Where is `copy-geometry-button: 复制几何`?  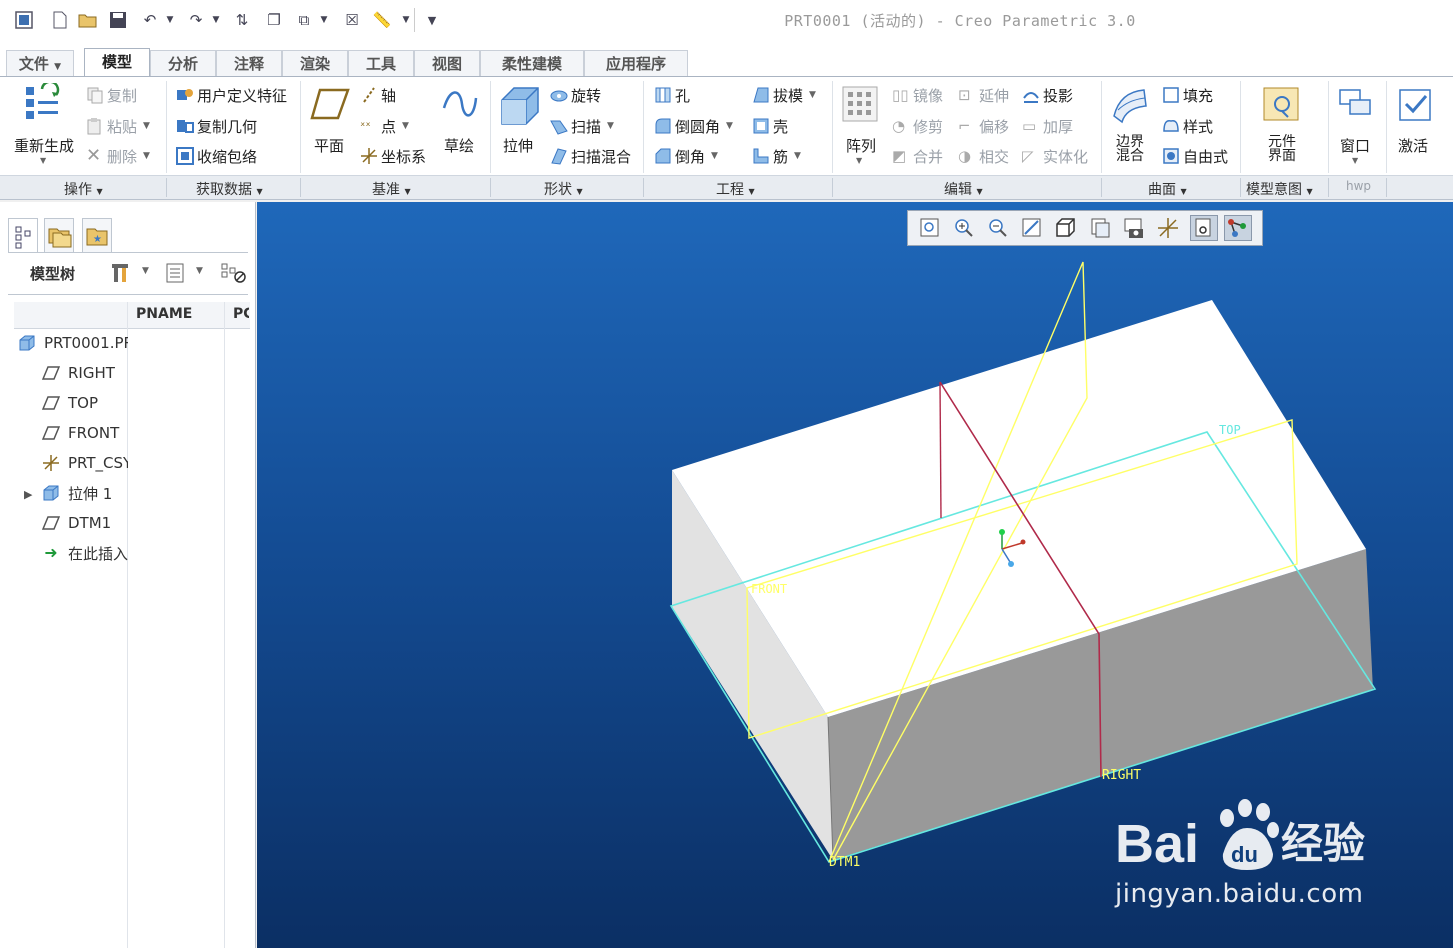
copy-geometry-button: 复制几何 is located at coordinates (216, 126).